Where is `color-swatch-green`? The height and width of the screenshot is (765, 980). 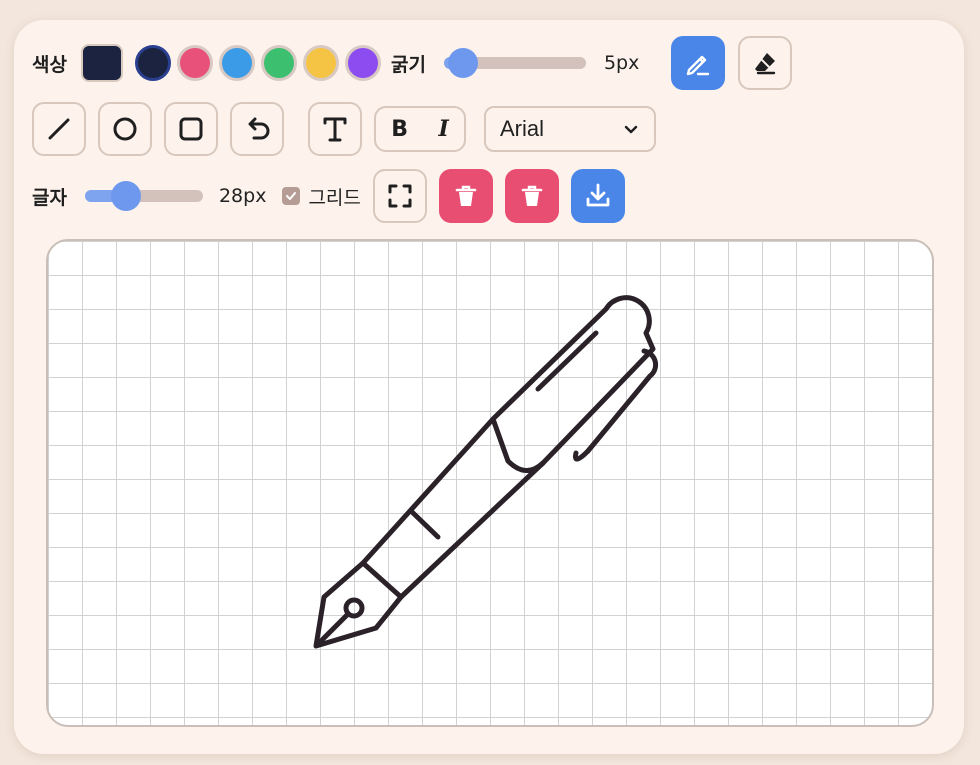
color-swatch-green is located at coordinates (278, 63).